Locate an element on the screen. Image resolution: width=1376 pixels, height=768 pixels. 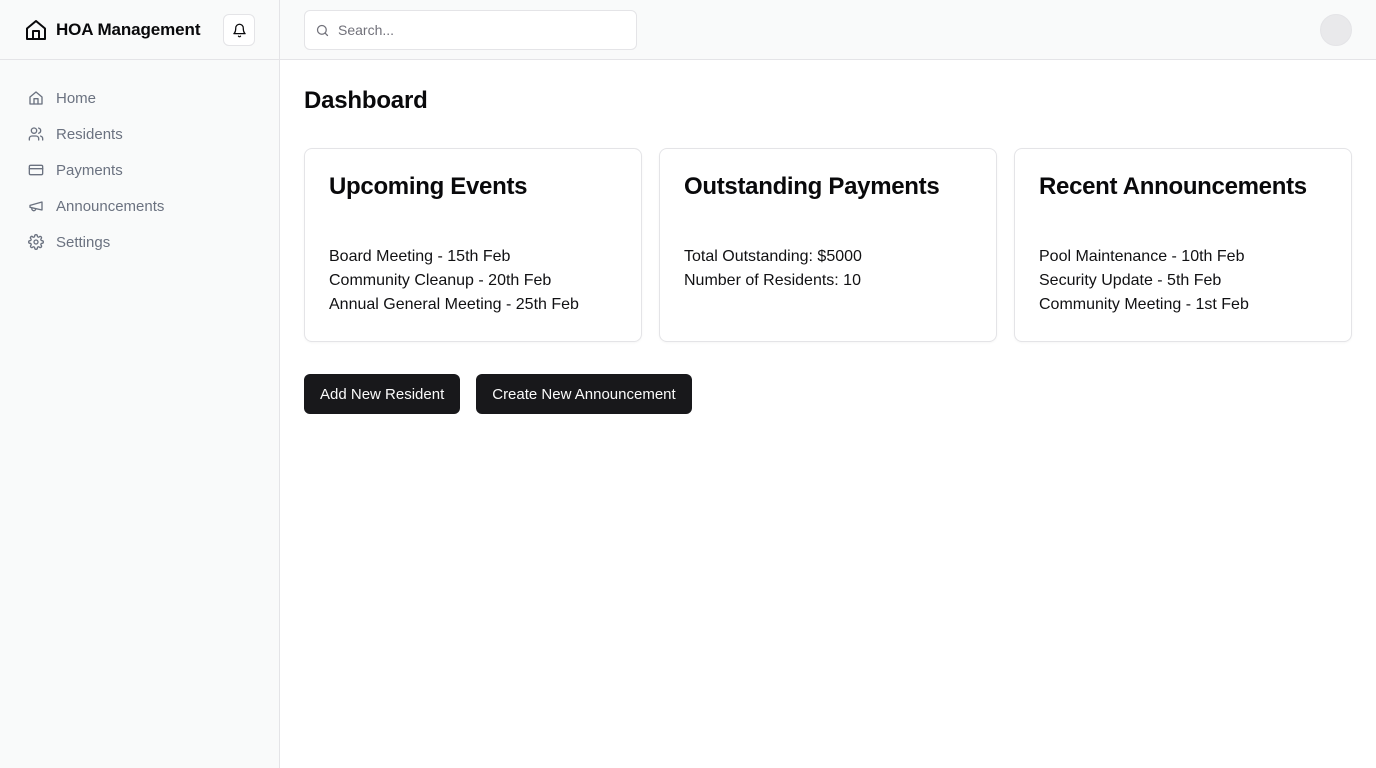
notifications-button is located at coordinates (239, 30).